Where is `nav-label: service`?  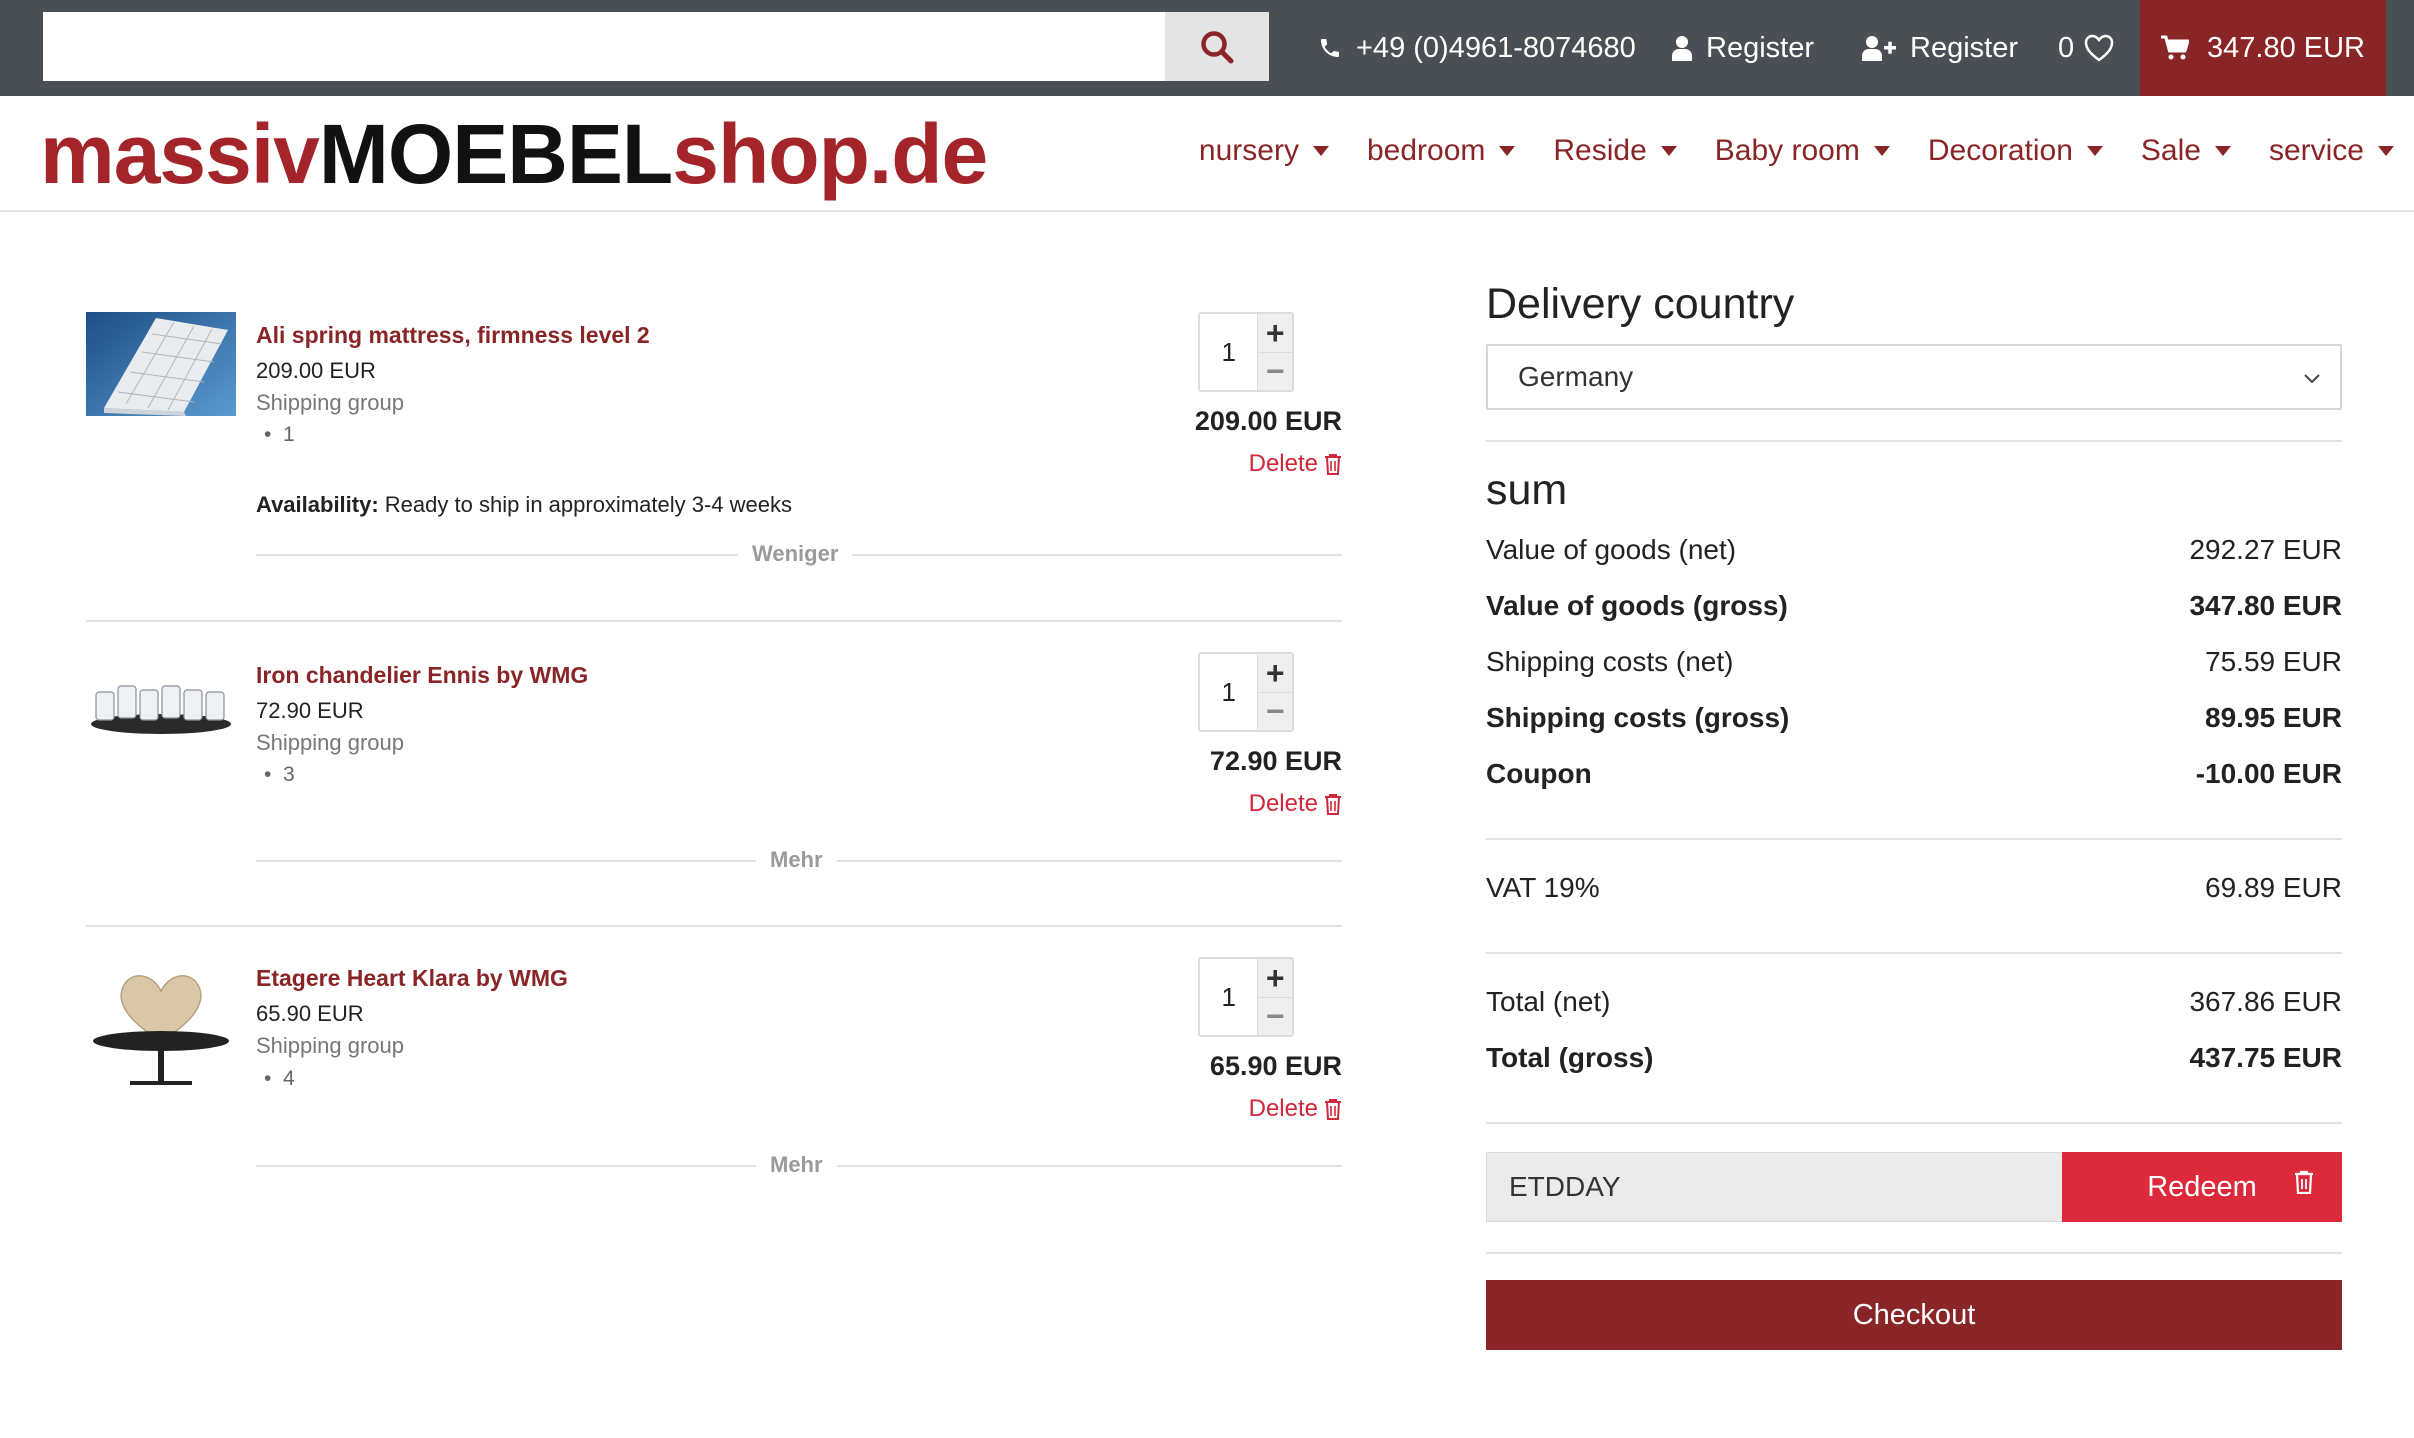
nav-label: service is located at coordinates (2316, 150).